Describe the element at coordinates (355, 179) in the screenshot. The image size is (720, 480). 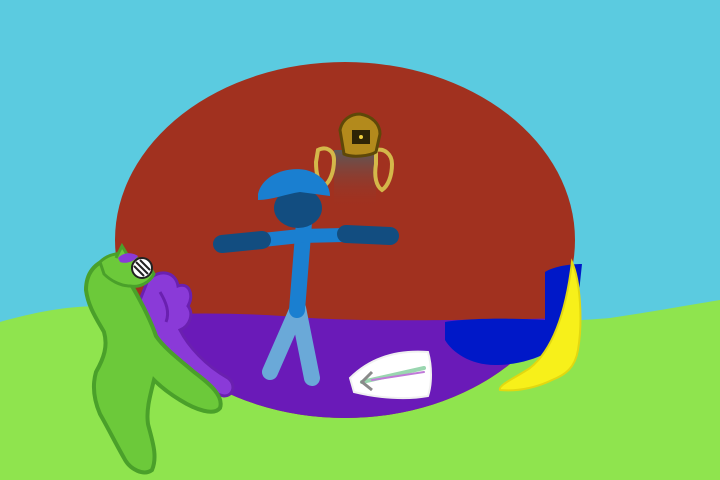
I see `robot-body` at that location.